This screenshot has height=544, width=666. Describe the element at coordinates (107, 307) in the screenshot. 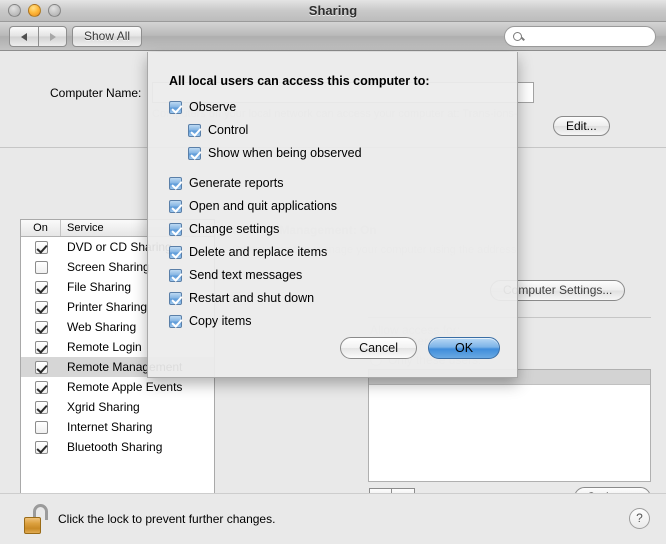

I see `service-name-label: Printer Sharing` at that location.